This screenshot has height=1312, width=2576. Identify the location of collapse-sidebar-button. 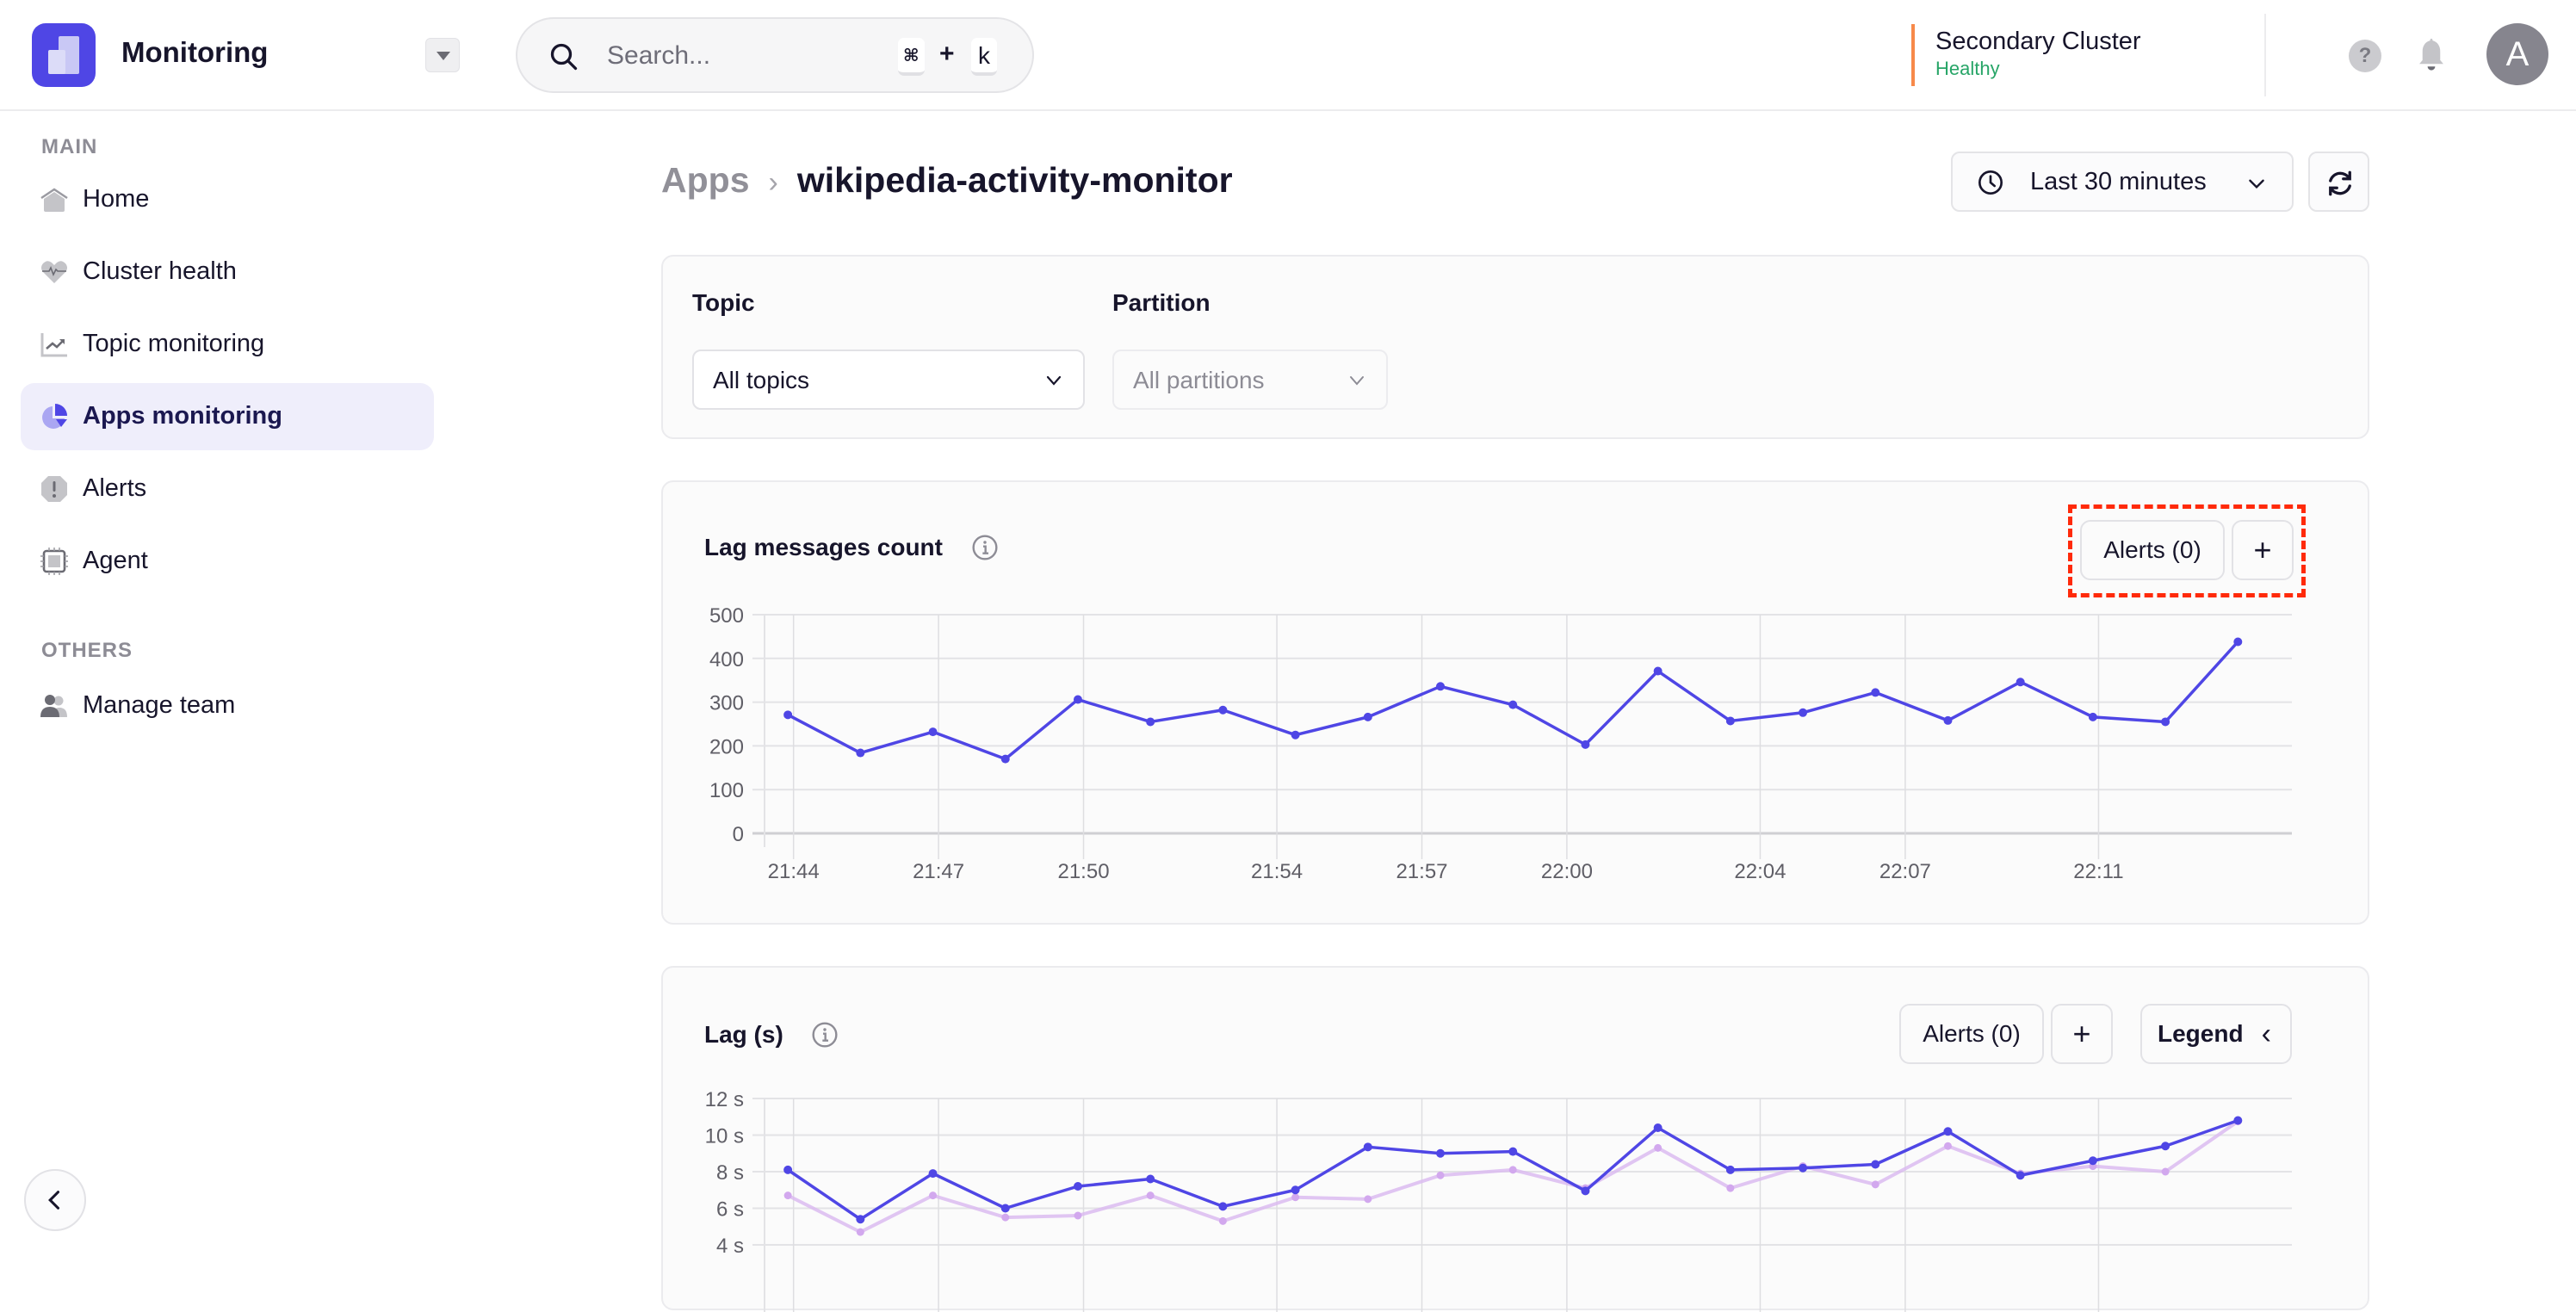
(55, 1200).